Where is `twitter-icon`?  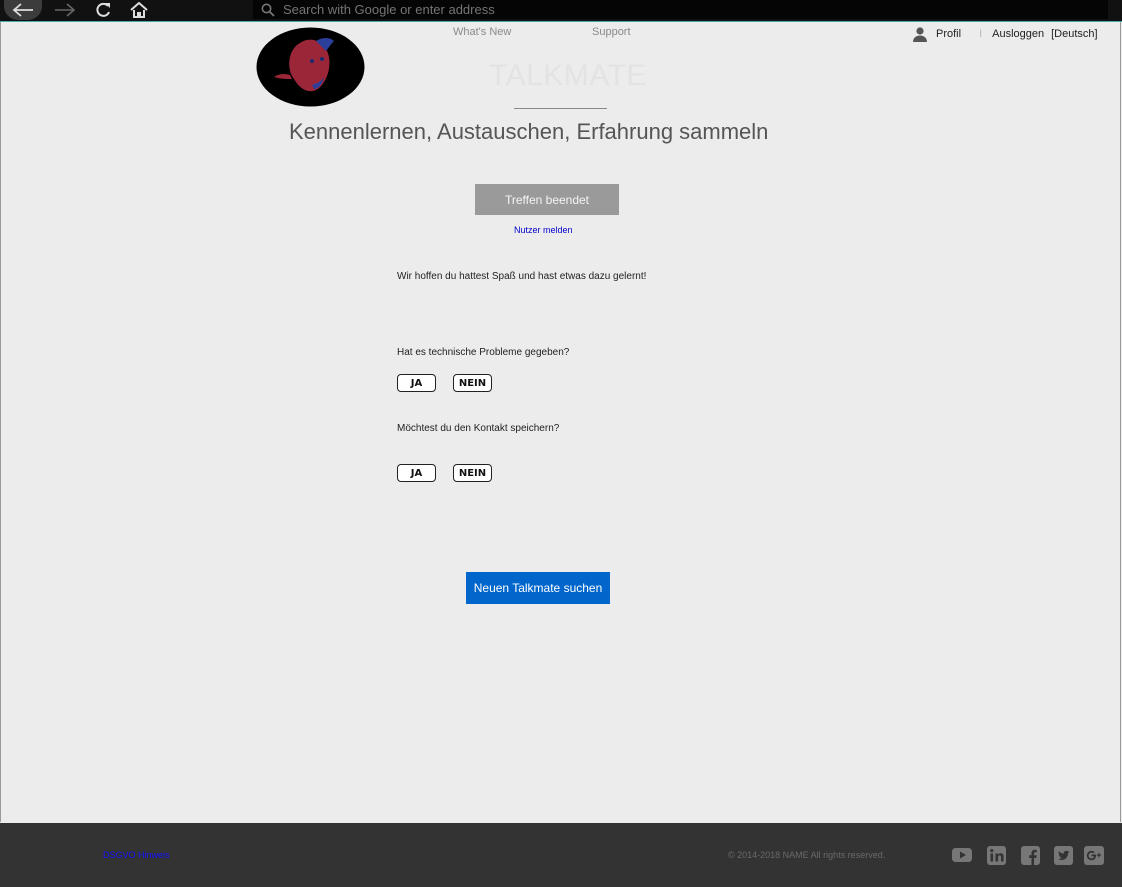 twitter-icon is located at coordinates (1063, 855).